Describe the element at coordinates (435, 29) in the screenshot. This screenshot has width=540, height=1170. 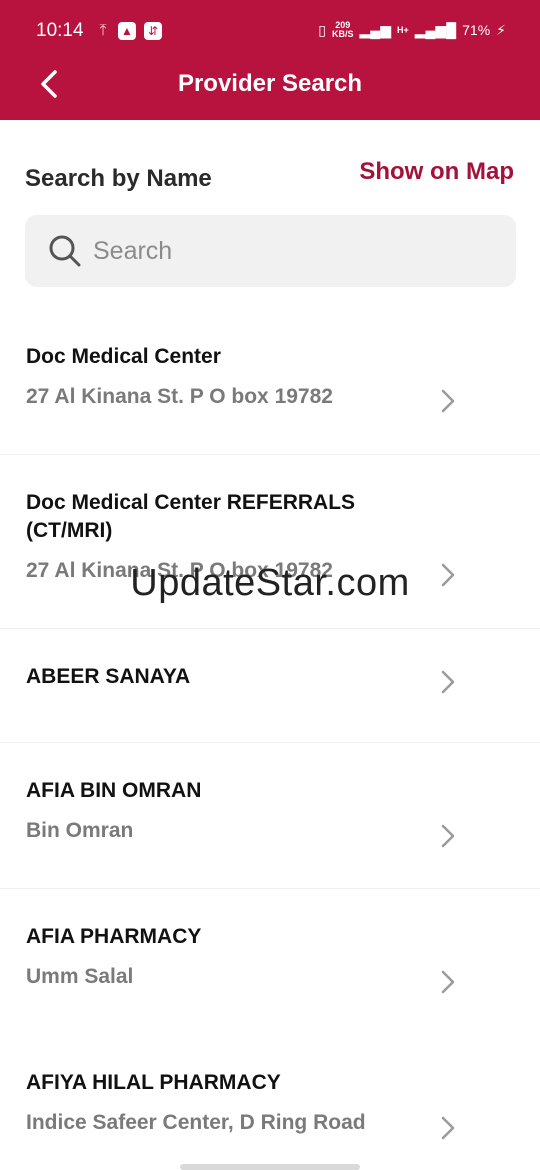
I see `cell-signal-icon: ▂▄▆█` at that location.